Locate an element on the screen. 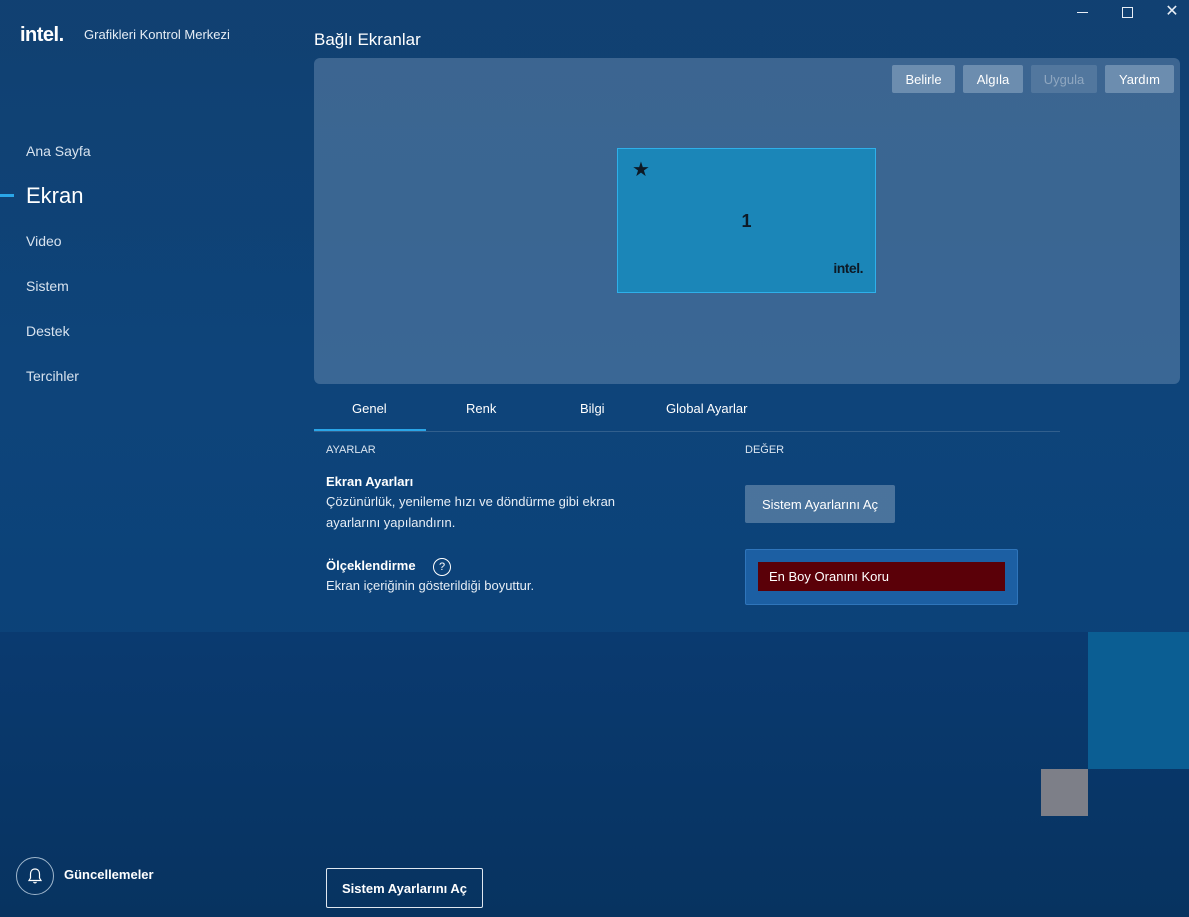  identify-button: Belirle is located at coordinates (923, 79).